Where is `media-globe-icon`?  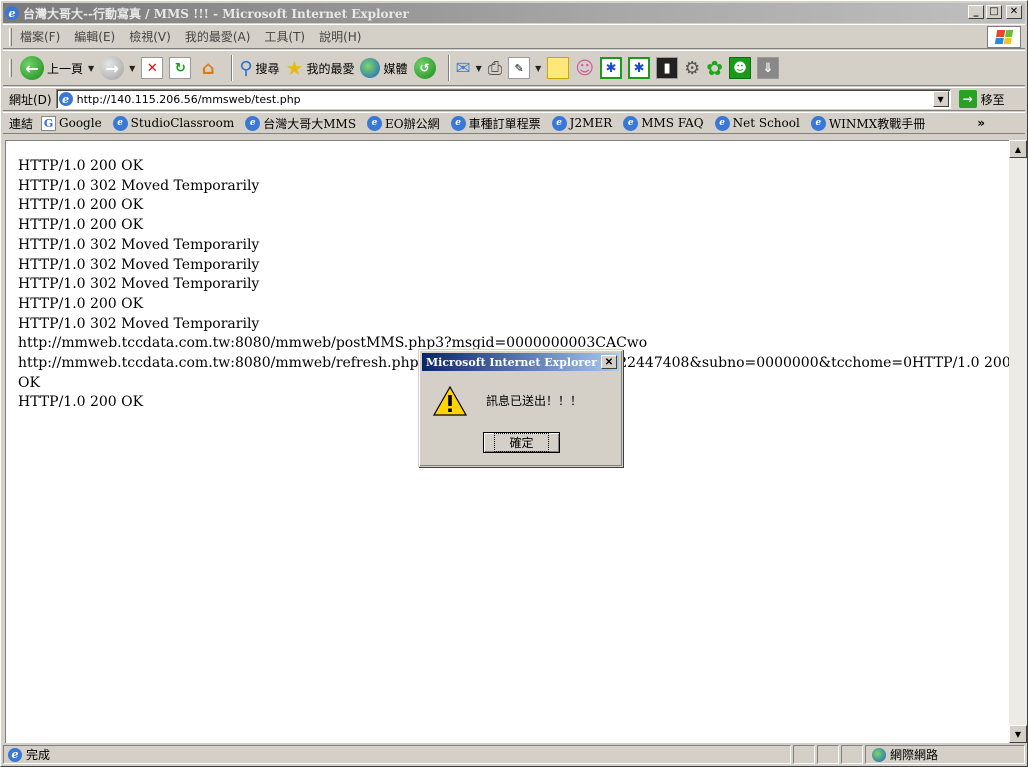 media-globe-icon is located at coordinates (370, 68).